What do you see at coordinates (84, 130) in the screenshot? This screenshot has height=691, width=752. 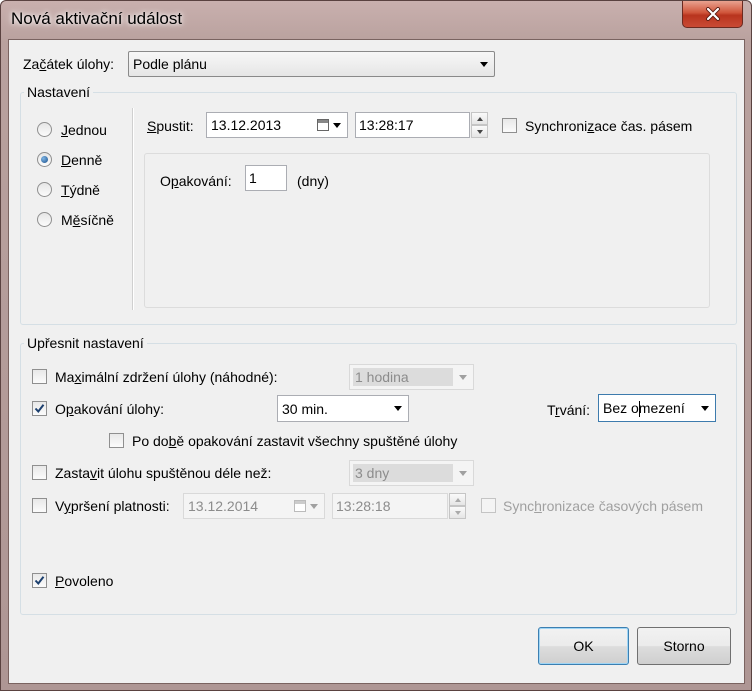 I see `radio-once-label: Jednou` at bounding box center [84, 130].